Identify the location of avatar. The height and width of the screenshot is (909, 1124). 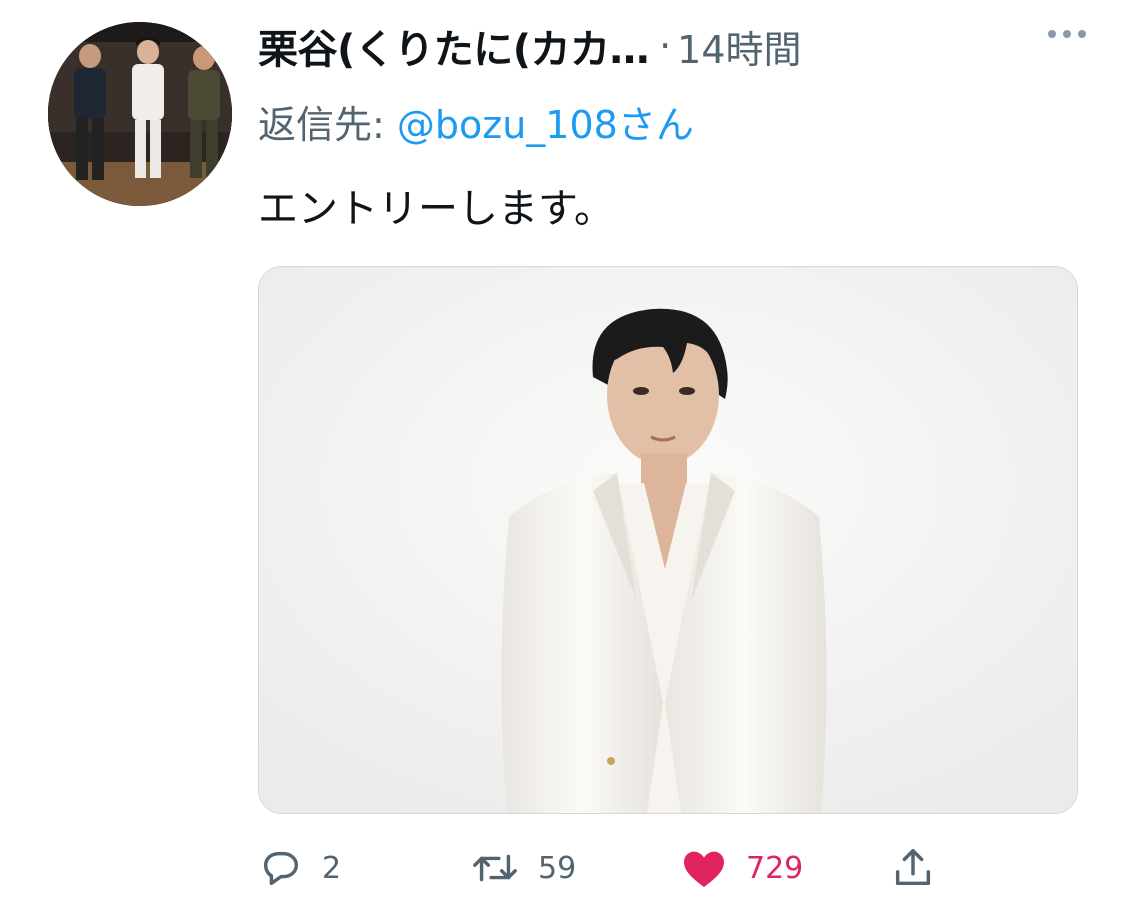
(140, 114).